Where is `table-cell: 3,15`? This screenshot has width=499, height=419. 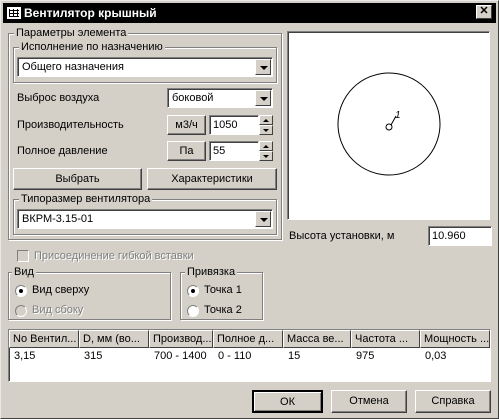 table-cell: 3,15 is located at coordinates (25, 356).